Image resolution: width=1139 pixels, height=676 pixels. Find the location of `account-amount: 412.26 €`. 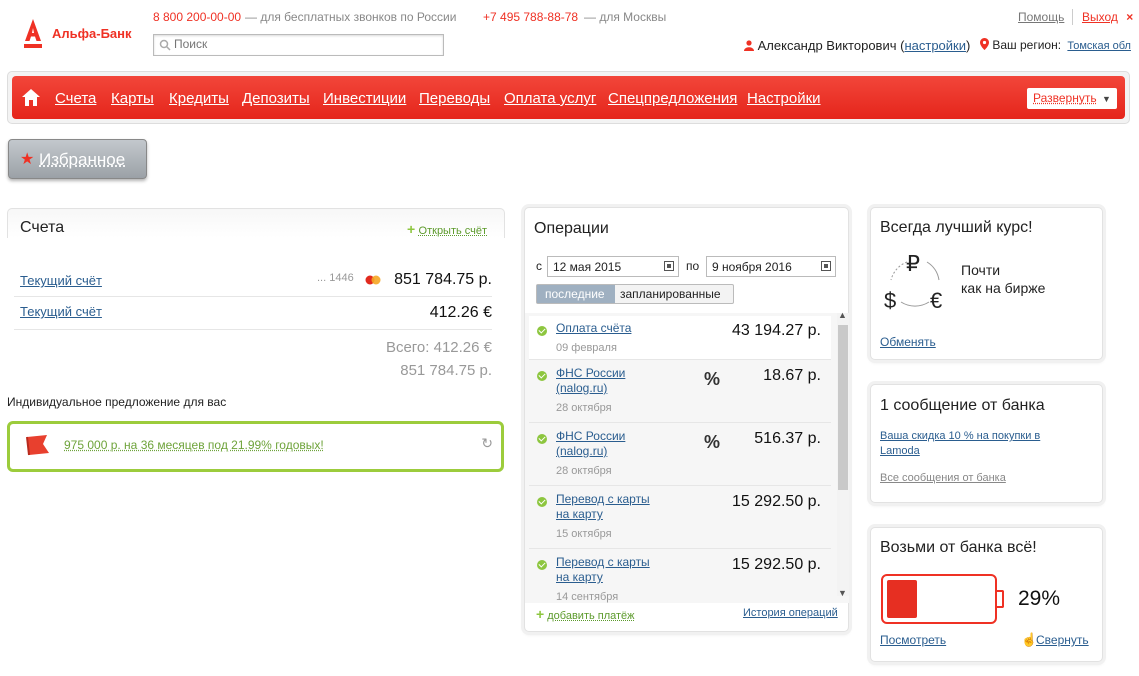

account-amount: 412.26 € is located at coordinates (460, 312).